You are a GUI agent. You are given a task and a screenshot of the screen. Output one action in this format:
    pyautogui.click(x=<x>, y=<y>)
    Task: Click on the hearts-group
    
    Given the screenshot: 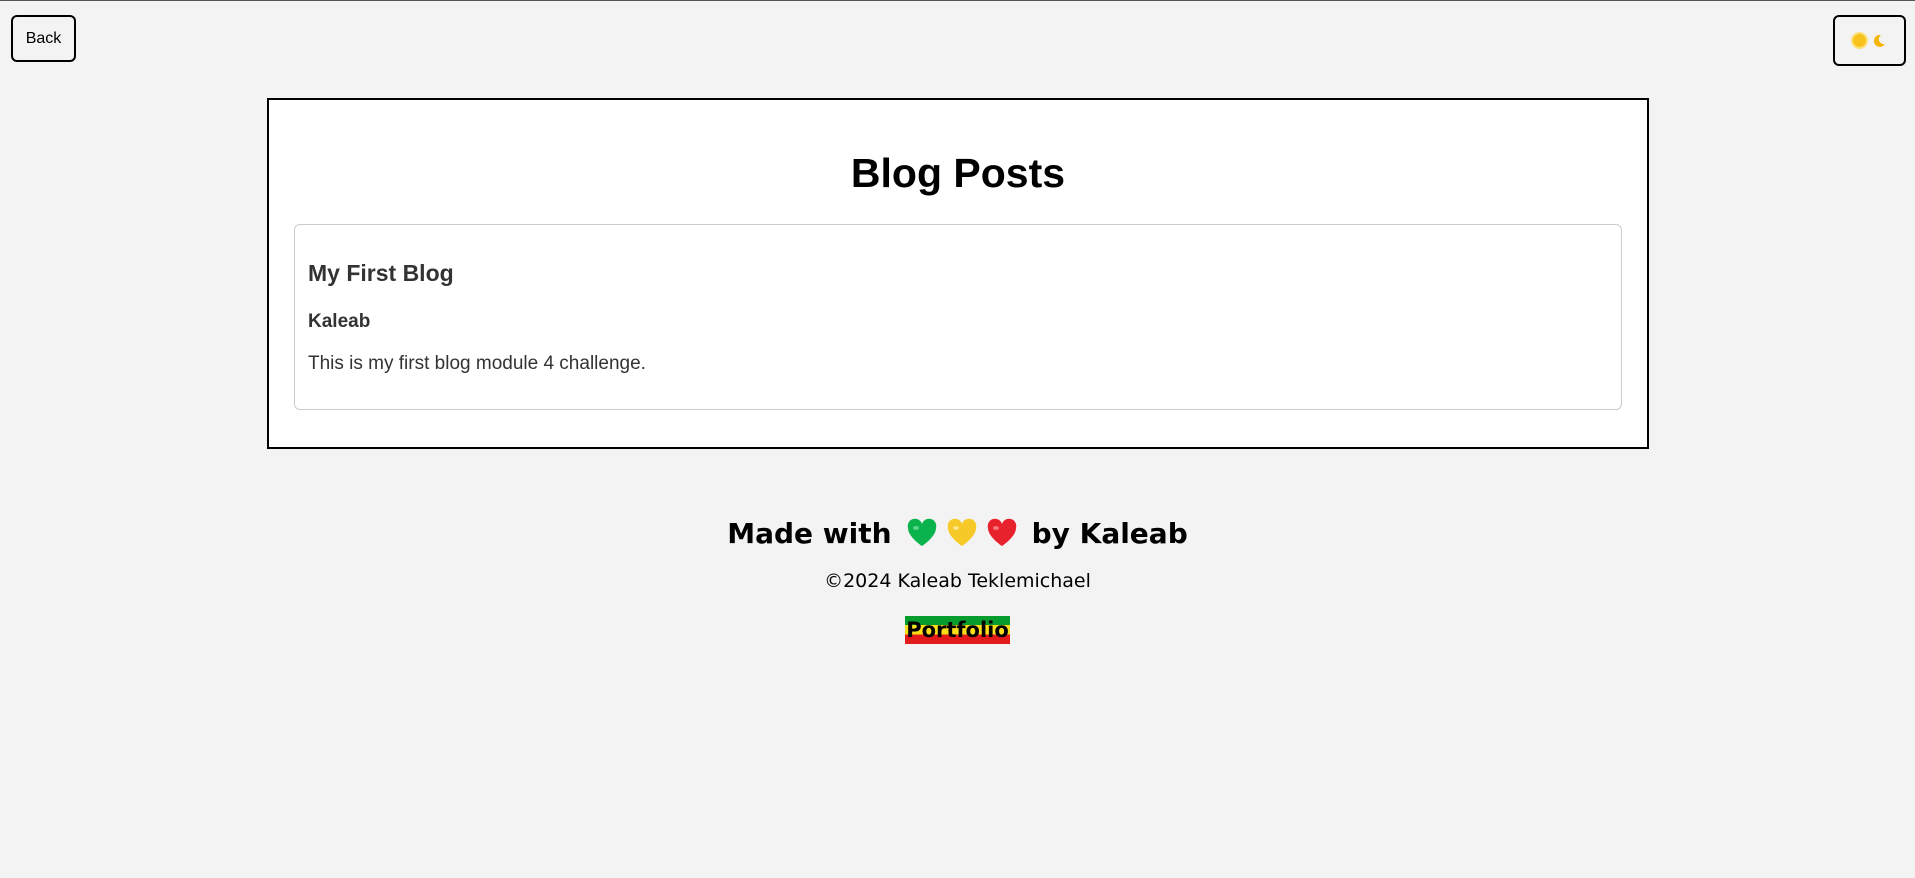 What is the action you would take?
    pyautogui.click(x=962, y=533)
    